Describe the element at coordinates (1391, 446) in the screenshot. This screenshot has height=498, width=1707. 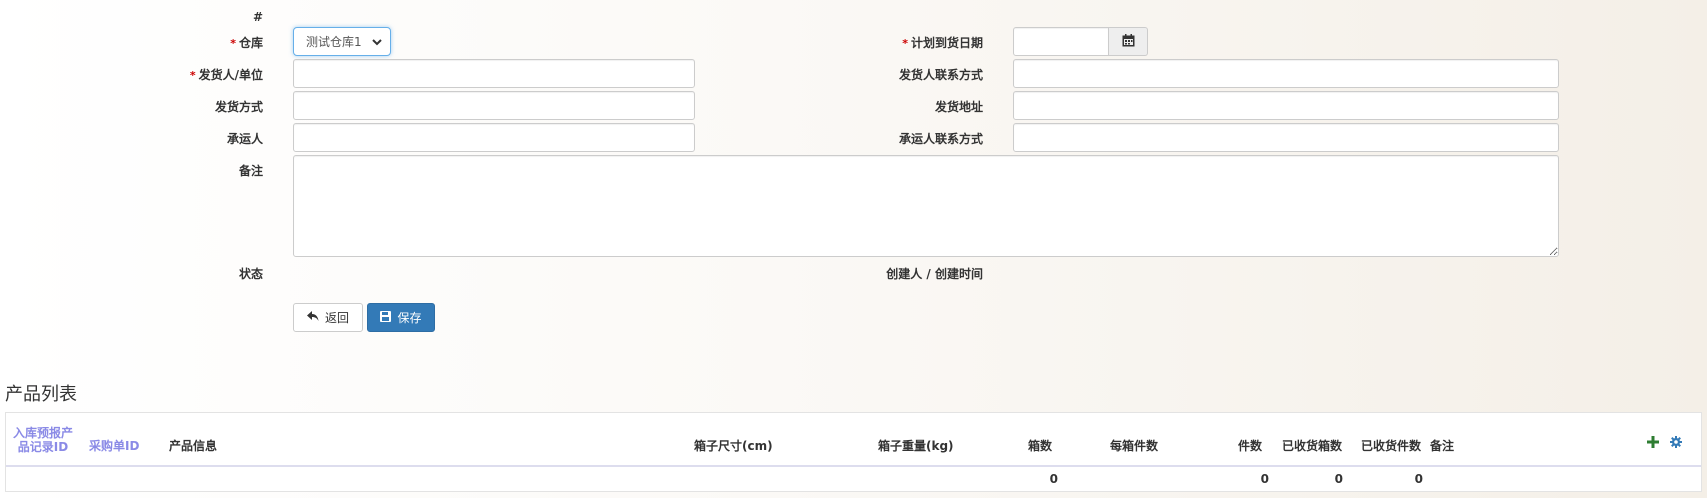
I see `column-header-received-pieces: 已收货件数` at that location.